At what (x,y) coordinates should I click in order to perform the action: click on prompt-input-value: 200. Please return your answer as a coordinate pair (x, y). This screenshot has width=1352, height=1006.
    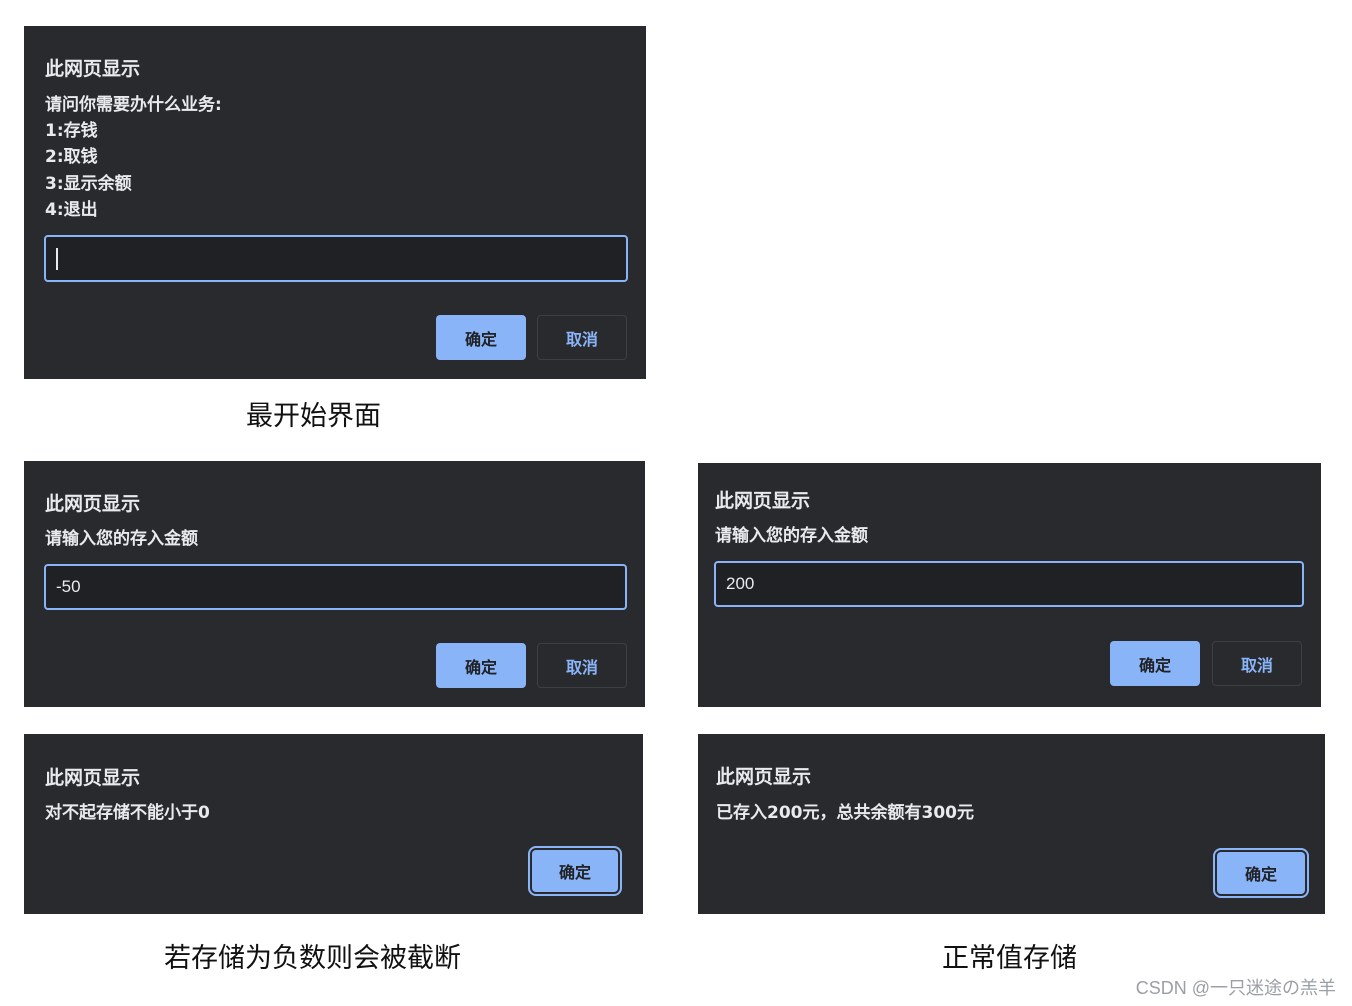
    Looking at the image, I should click on (740, 583).